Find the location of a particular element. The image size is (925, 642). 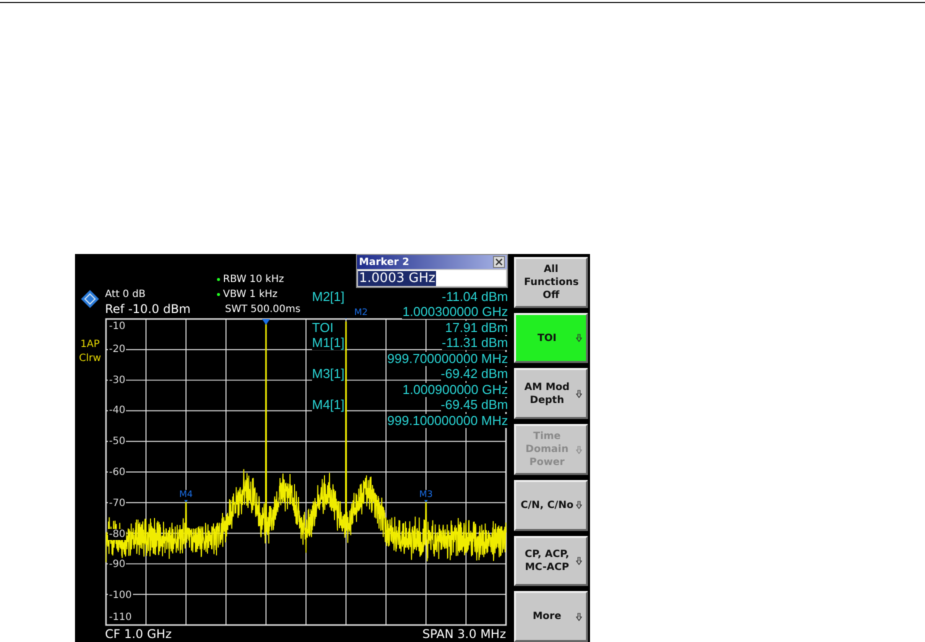

axis-label: -110 is located at coordinates (120, 617).